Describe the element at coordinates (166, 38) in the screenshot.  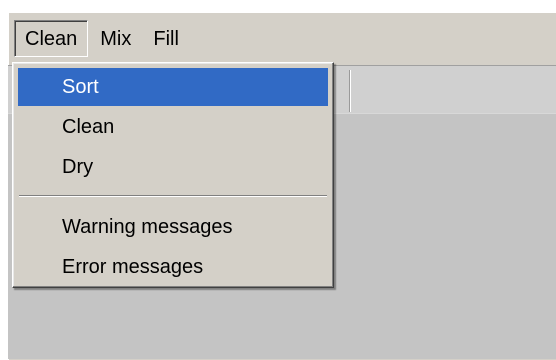
I see `menu-fill: Fill` at that location.